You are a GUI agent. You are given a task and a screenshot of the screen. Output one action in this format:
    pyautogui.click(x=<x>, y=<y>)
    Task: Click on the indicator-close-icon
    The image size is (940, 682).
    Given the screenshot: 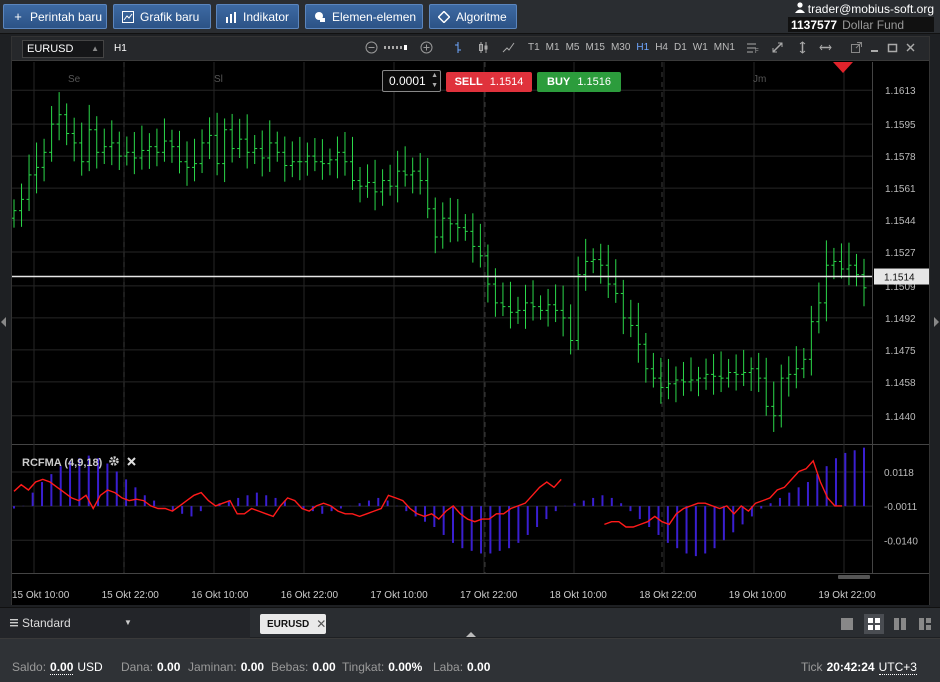 What is the action you would take?
    pyautogui.click(x=131, y=463)
    